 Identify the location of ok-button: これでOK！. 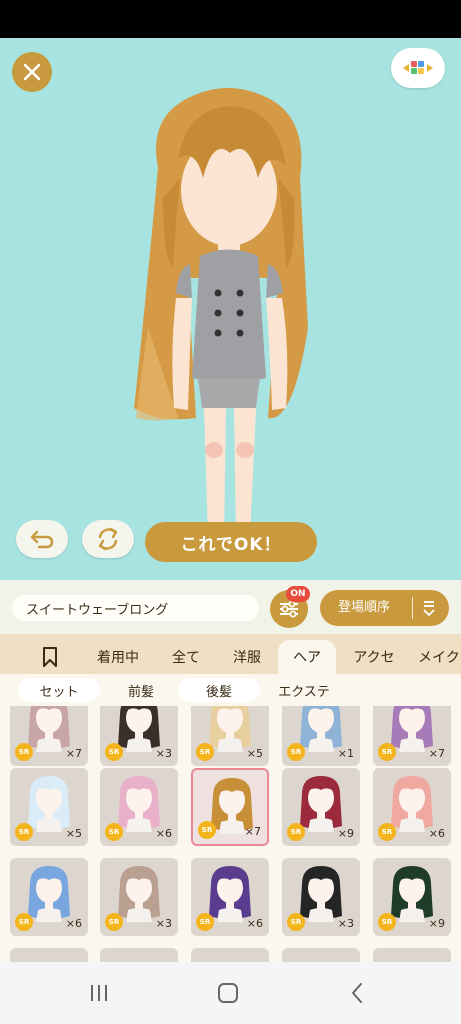
(231, 542).